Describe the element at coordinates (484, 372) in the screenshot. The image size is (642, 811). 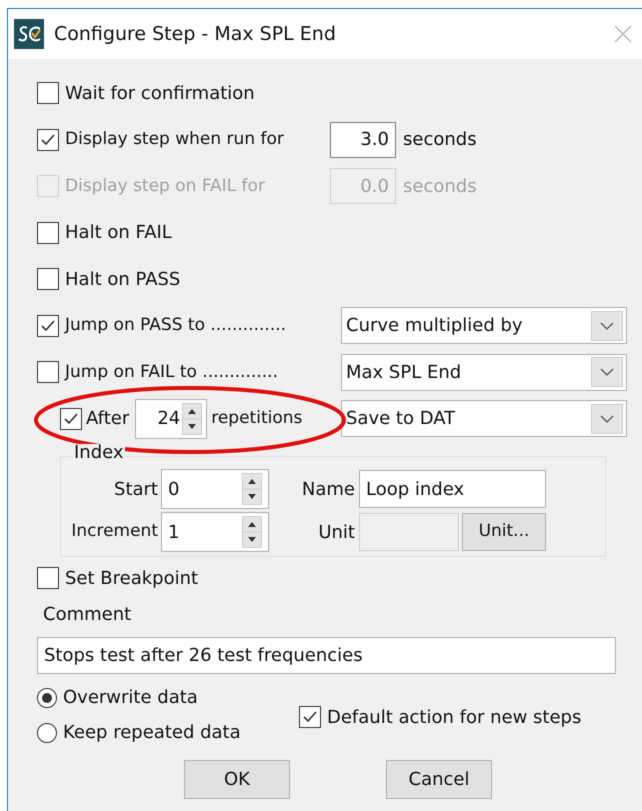
I see `dropdown: Max SPL End` at that location.